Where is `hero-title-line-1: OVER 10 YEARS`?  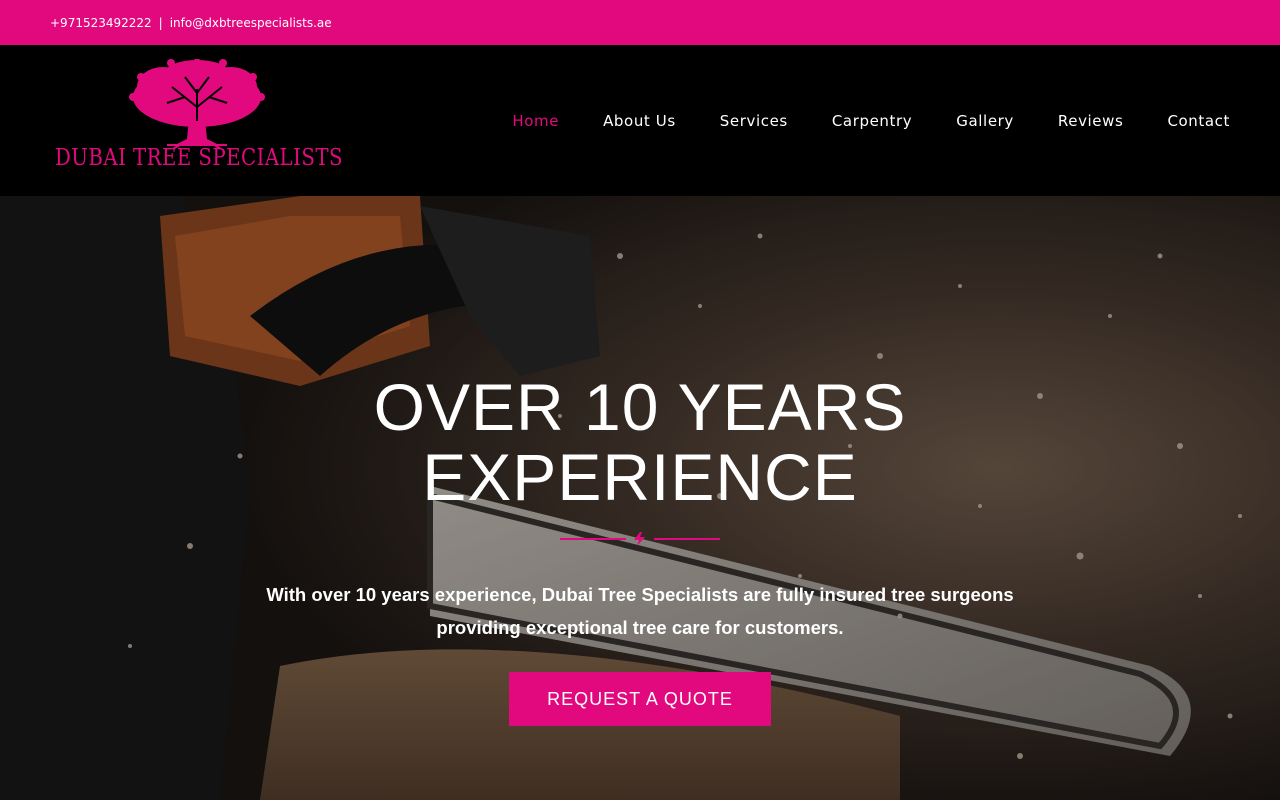 hero-title-line-1: OVER 10 YEARS is located at coordinates (640, 407).